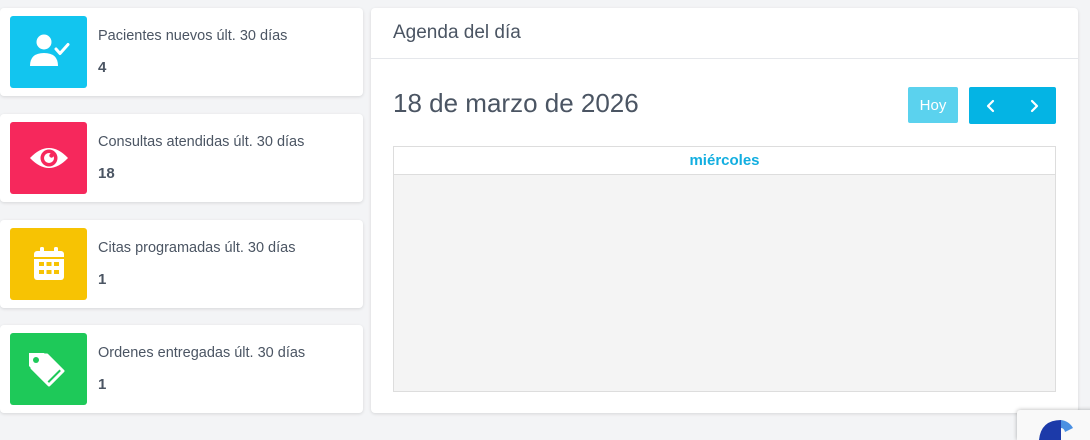  Describe the element at coordinates (181, 52) in the screenshot. I see `stat-card-new-patients: Pacientes nuevos últ. 30 días 4` at that location.